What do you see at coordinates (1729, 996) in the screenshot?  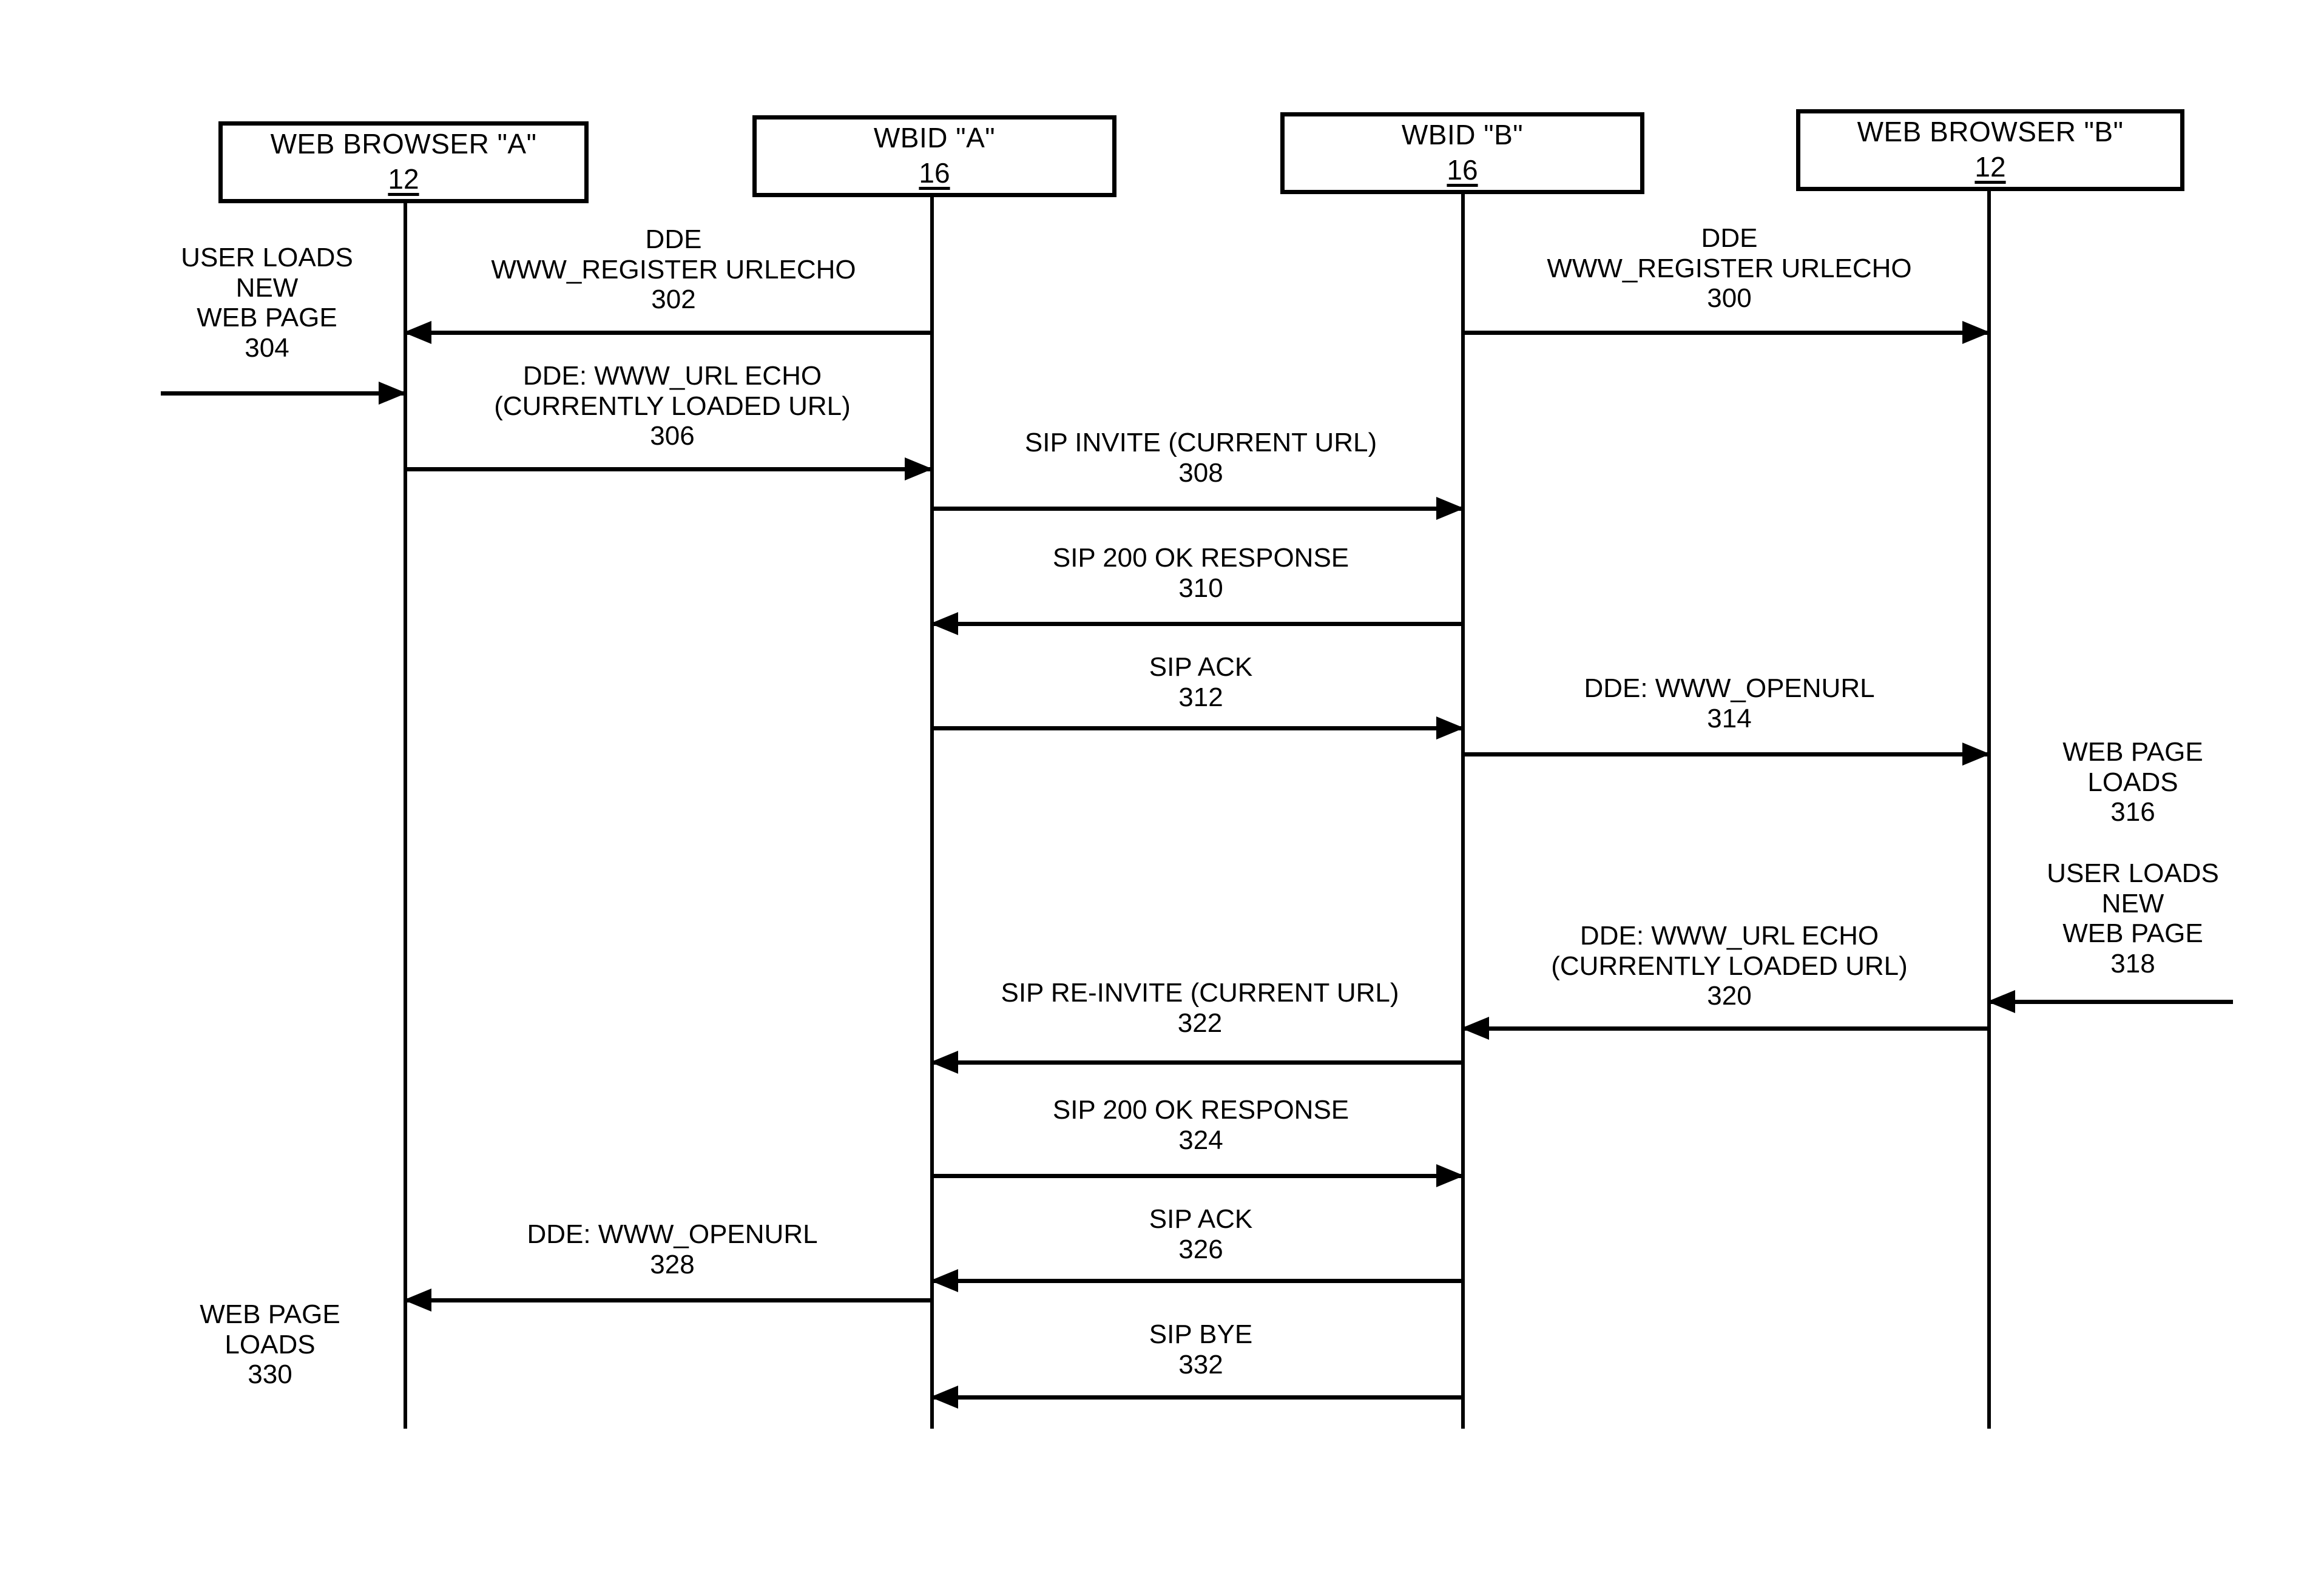 I see `message-number: 320` at bounding box center [1729, 996].